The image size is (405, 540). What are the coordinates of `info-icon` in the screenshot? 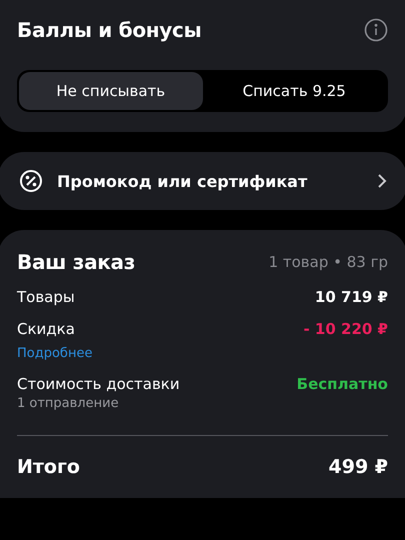 It's located at (376, 30).